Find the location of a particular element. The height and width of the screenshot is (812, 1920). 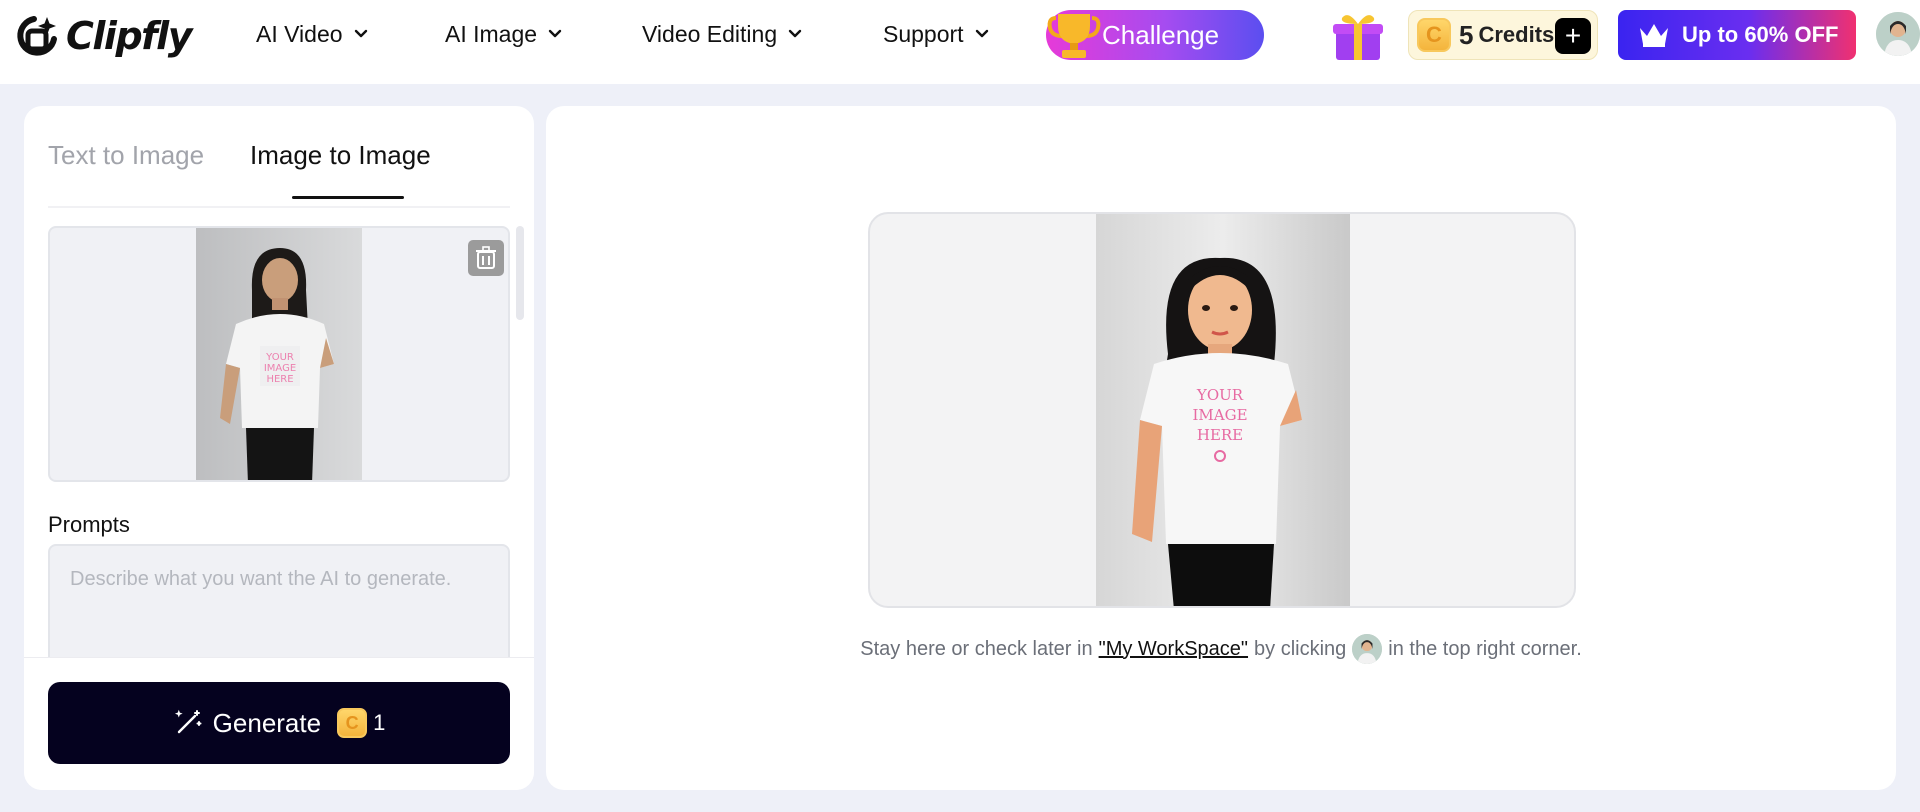

generate-button: Generate C 1 is located at coordinates (279, 723).